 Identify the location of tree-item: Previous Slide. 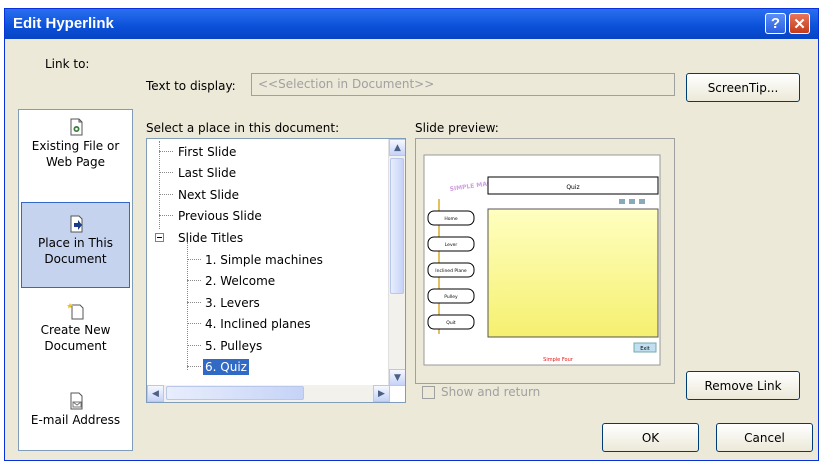
(220, 216).